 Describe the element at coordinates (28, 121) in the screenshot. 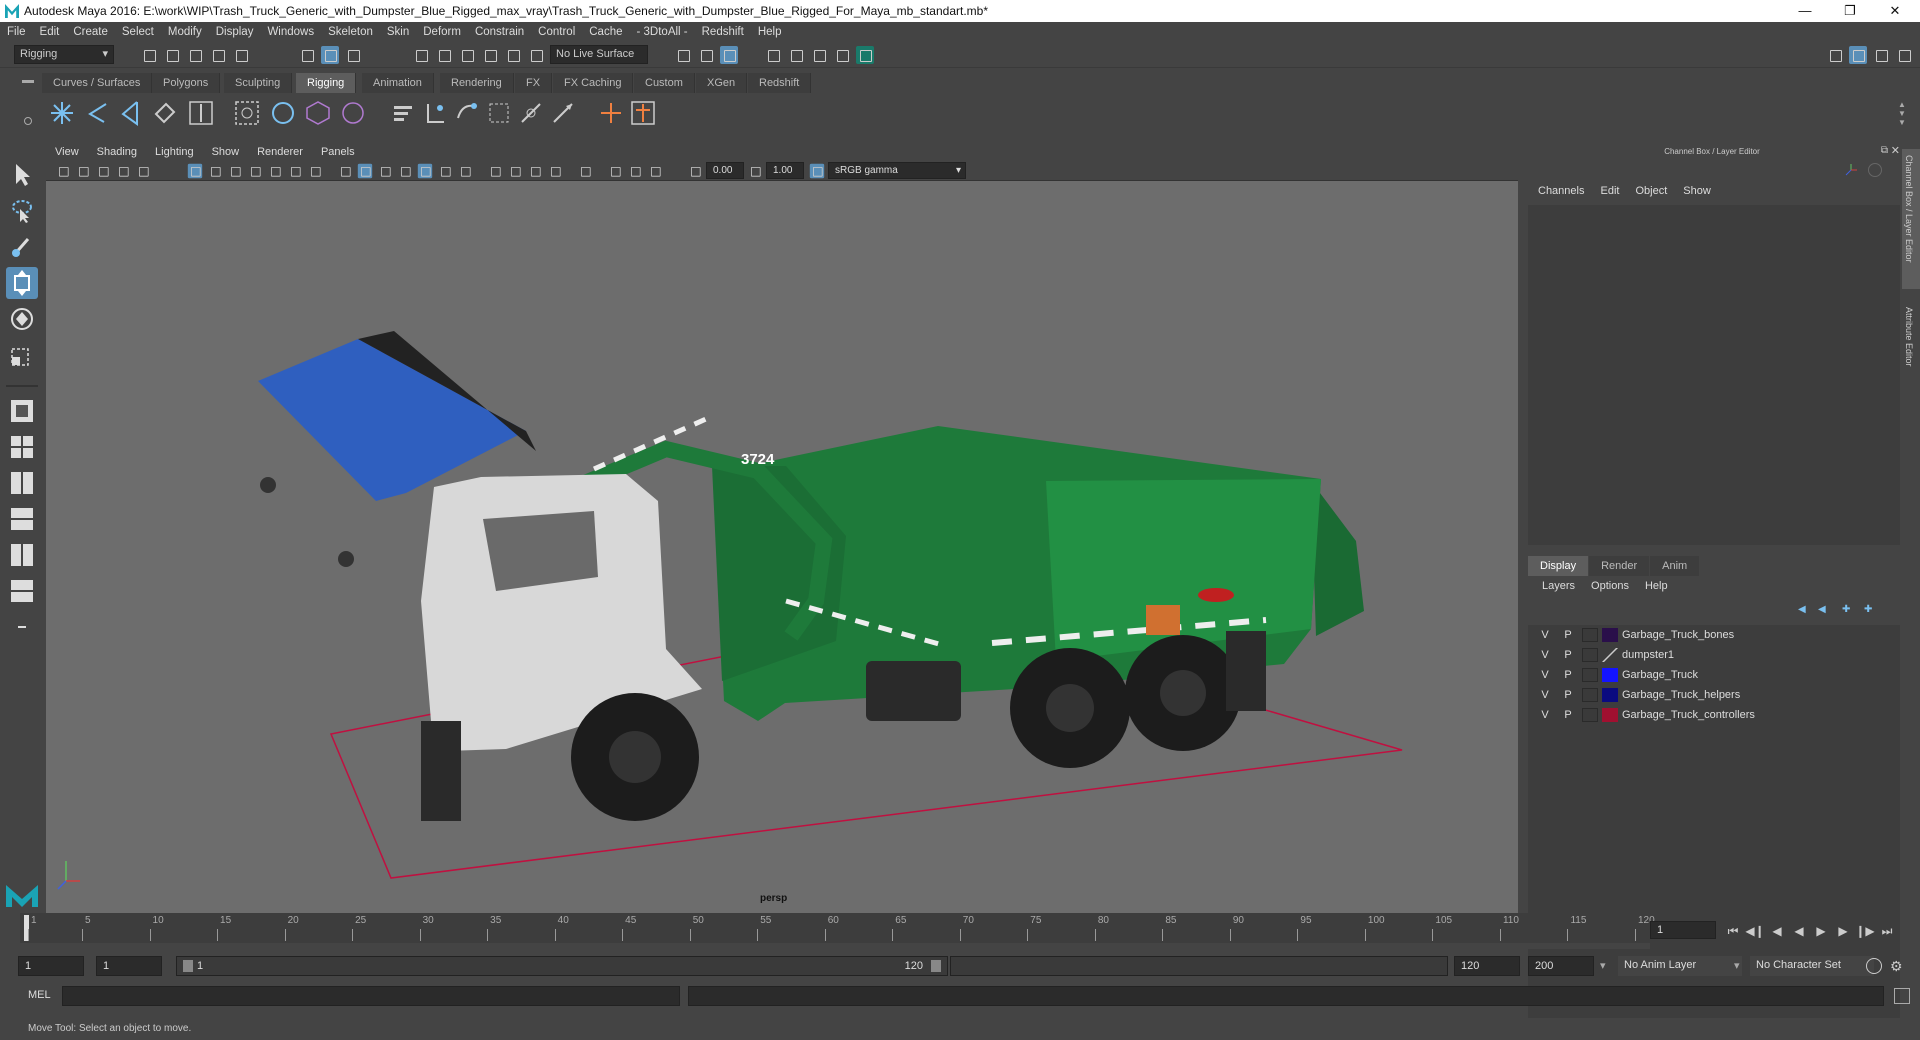

I see `shelf-settings-icon` at that location.